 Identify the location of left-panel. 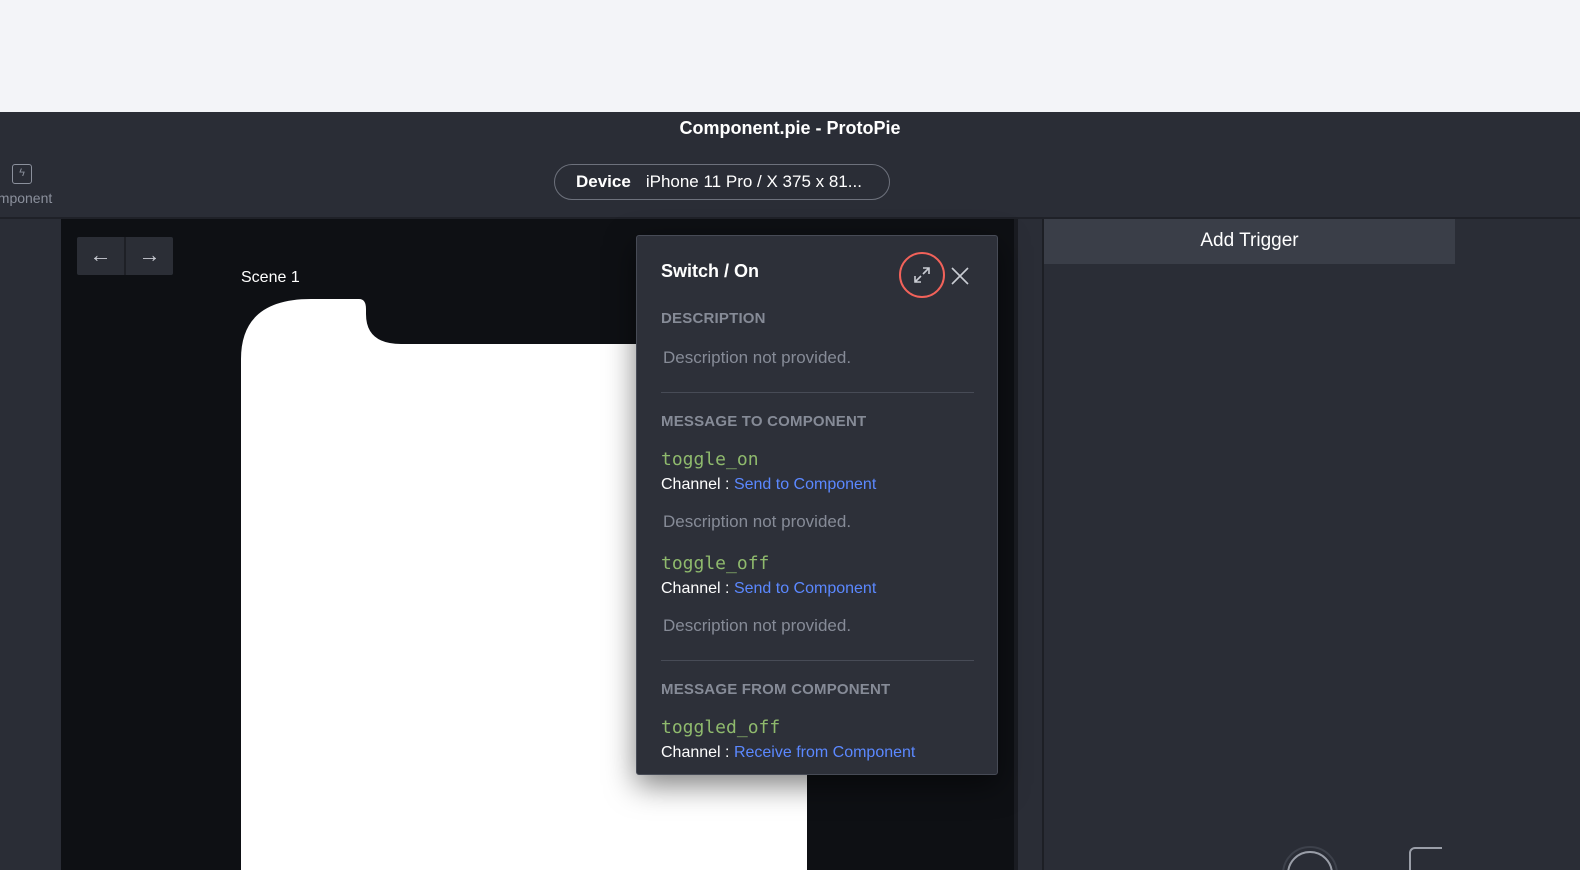
(30, 544).